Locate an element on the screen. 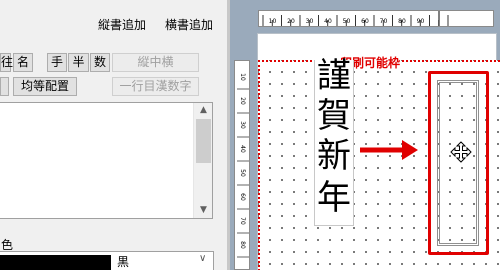 Image resolution: width=500 pixels, height=270 pixels. color-swatch is located at coordinates (55, 262).